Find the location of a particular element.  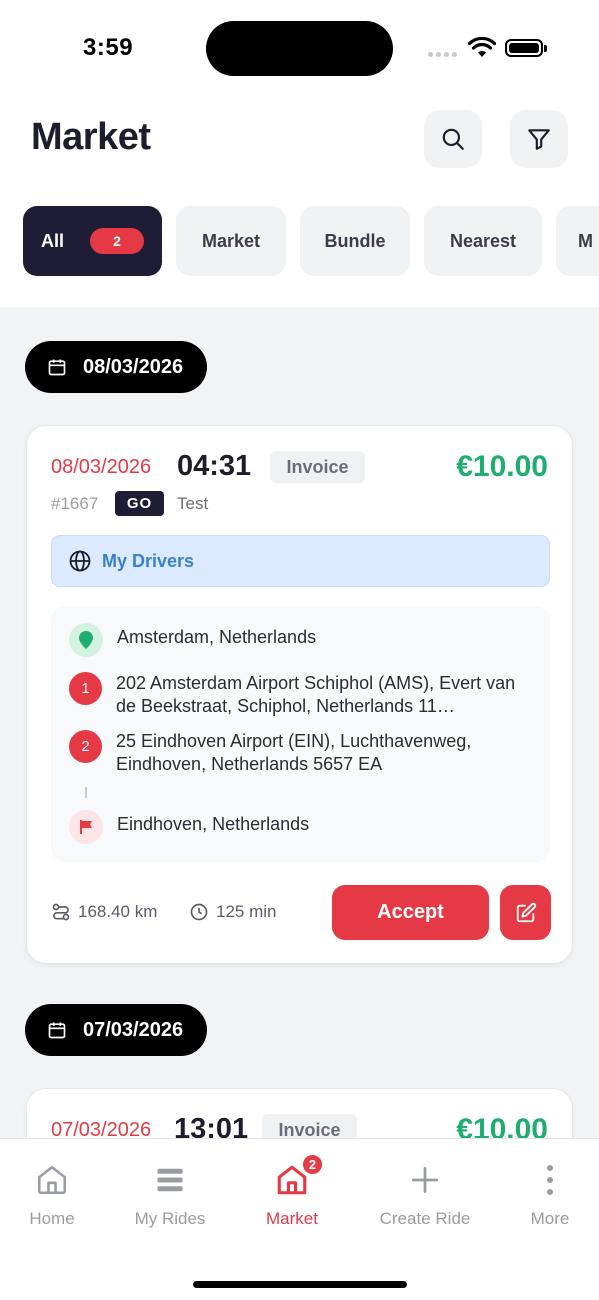

chip-label: Nearest is located at coordinates (483, 240).